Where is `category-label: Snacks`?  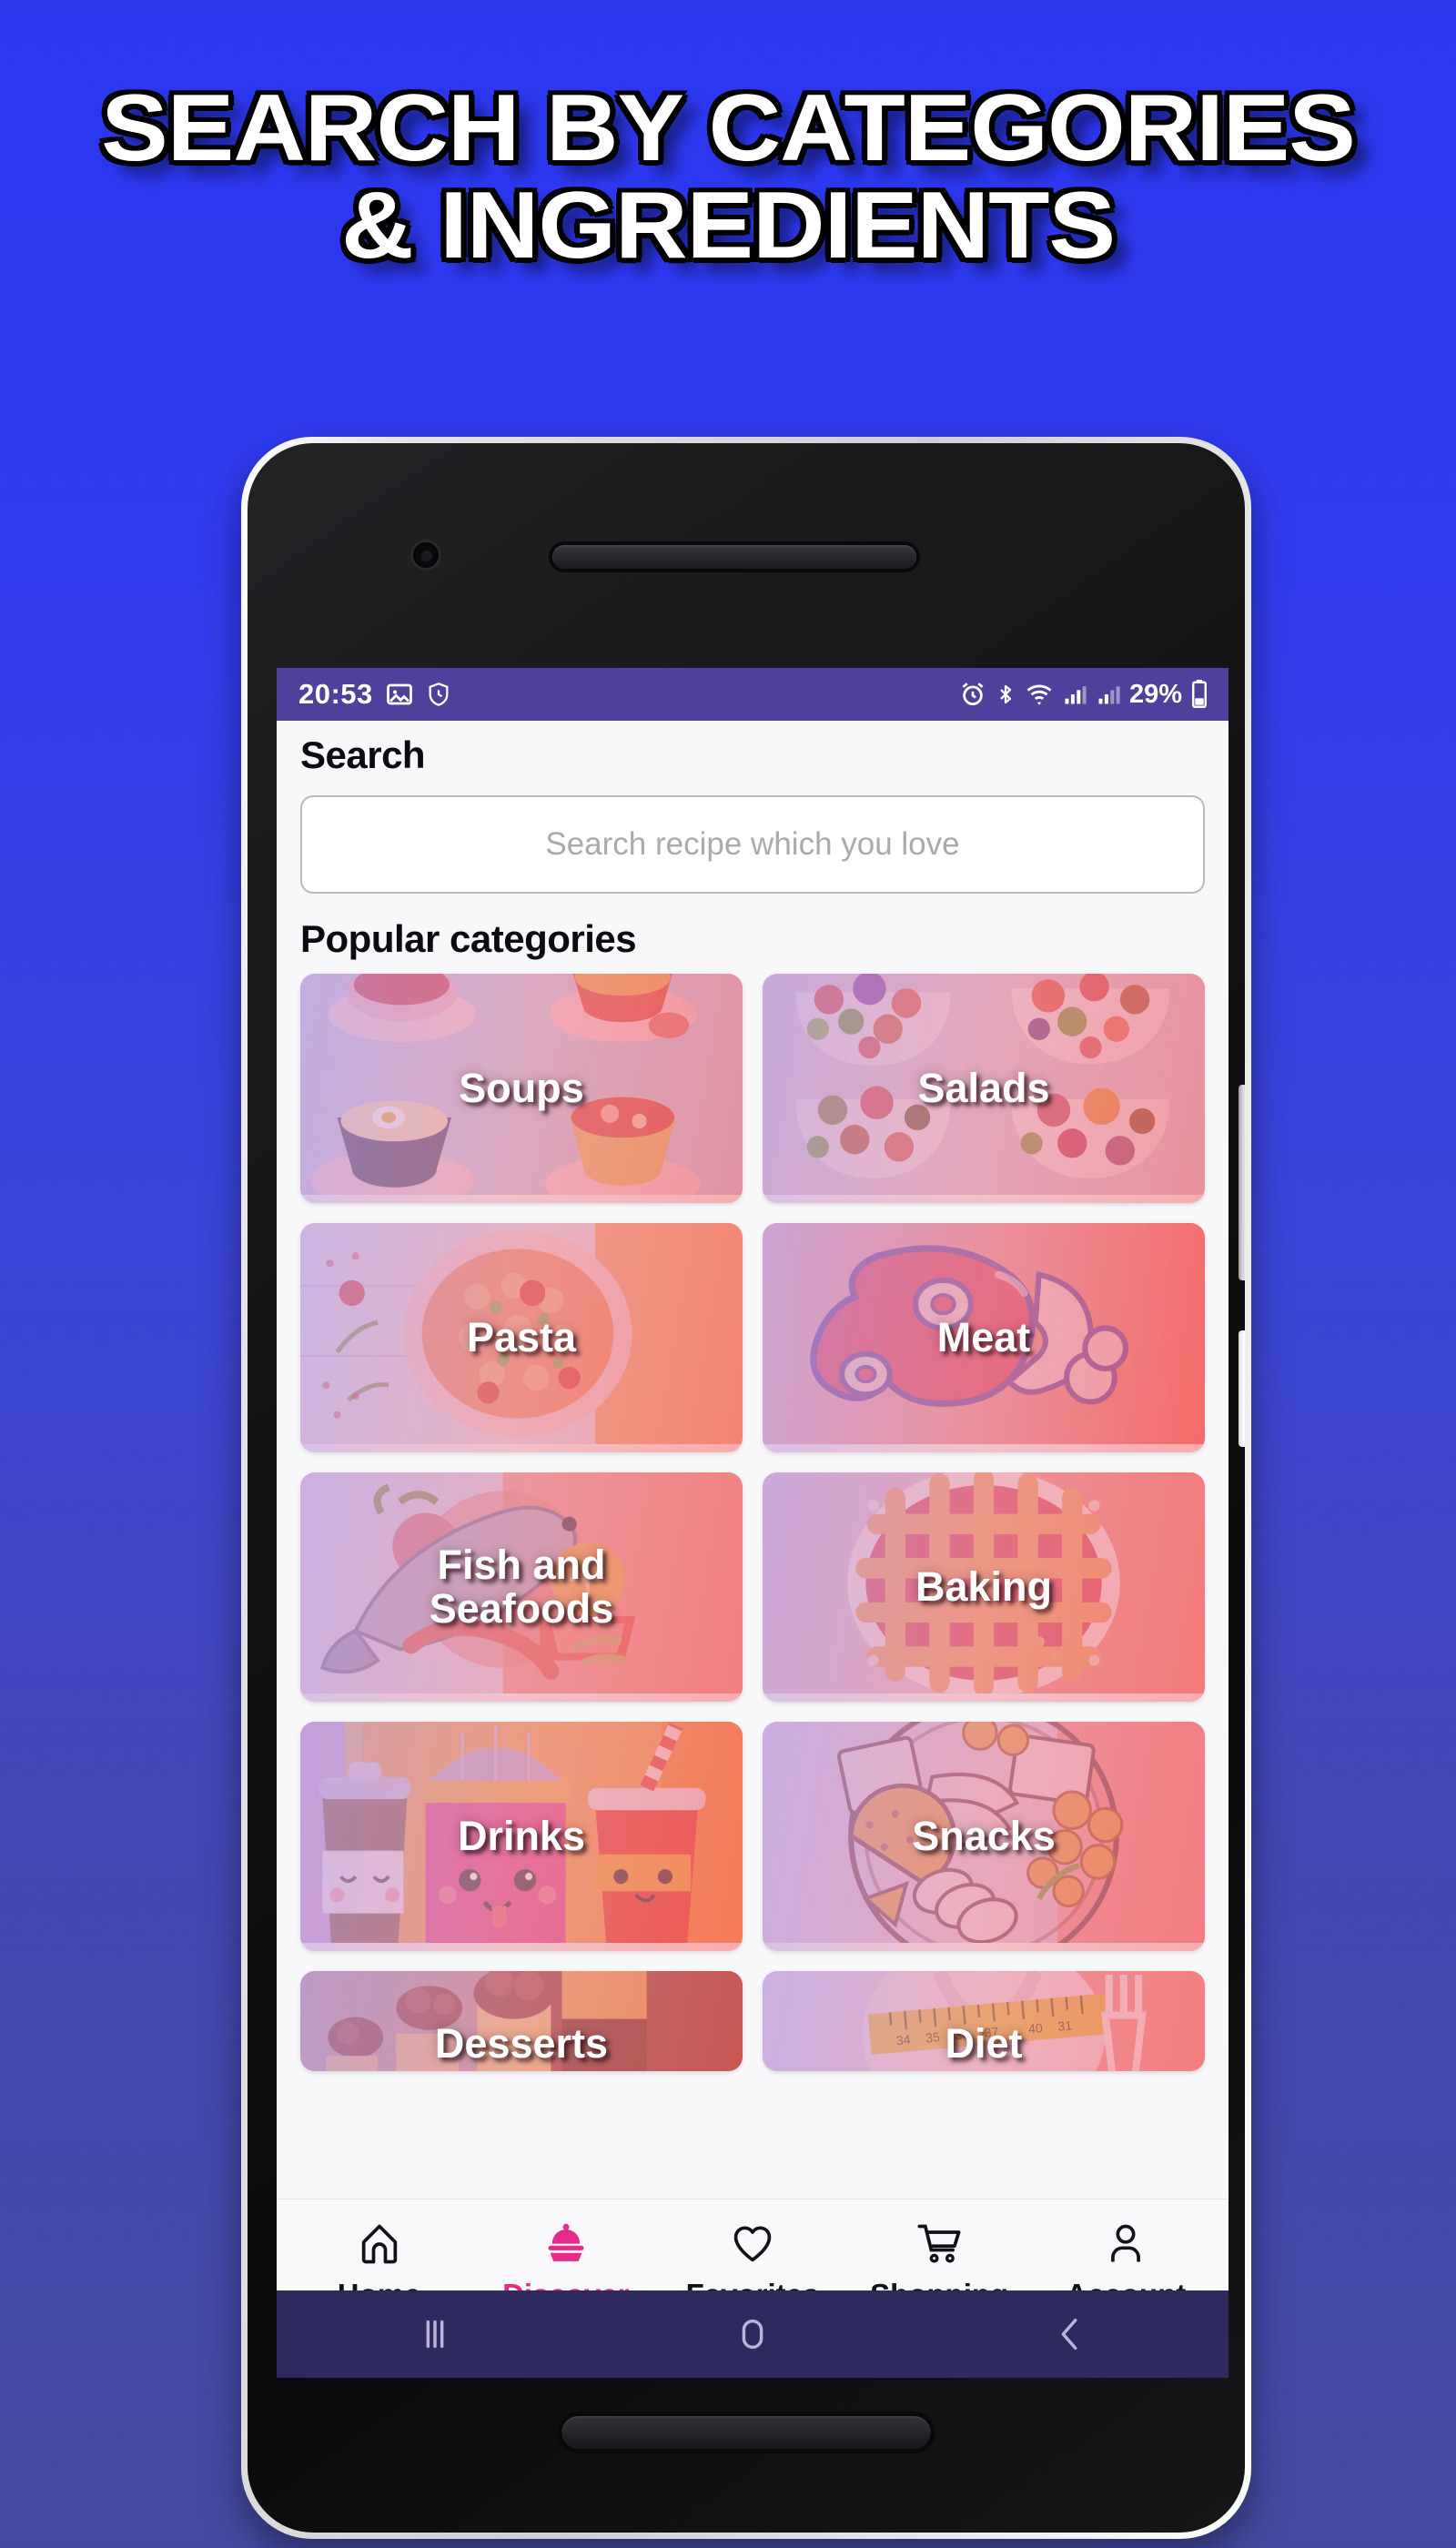
category-label: Snacks is located at coordinates (984, 1837).